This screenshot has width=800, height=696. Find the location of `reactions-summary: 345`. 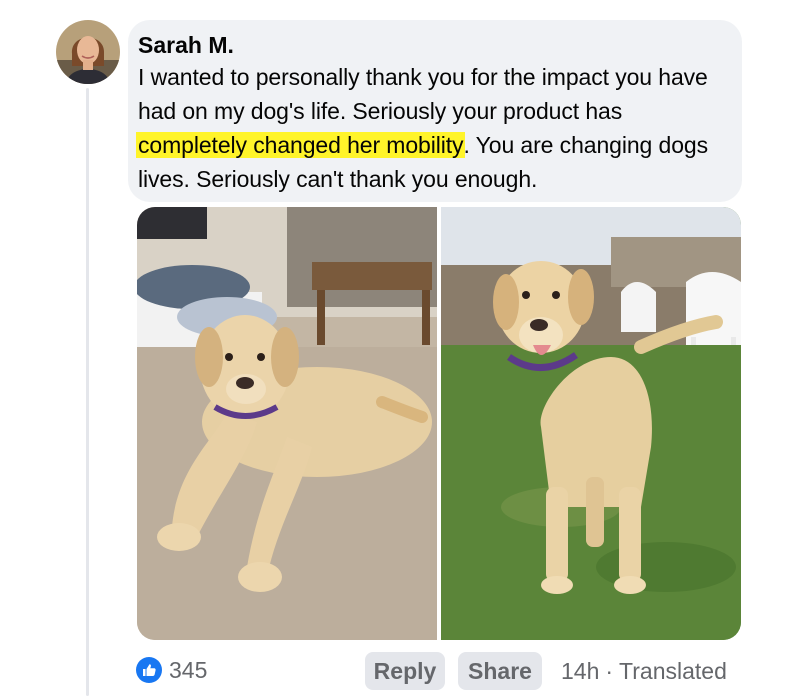

reactions-summary: 345 is located at coordinates (171, 670).